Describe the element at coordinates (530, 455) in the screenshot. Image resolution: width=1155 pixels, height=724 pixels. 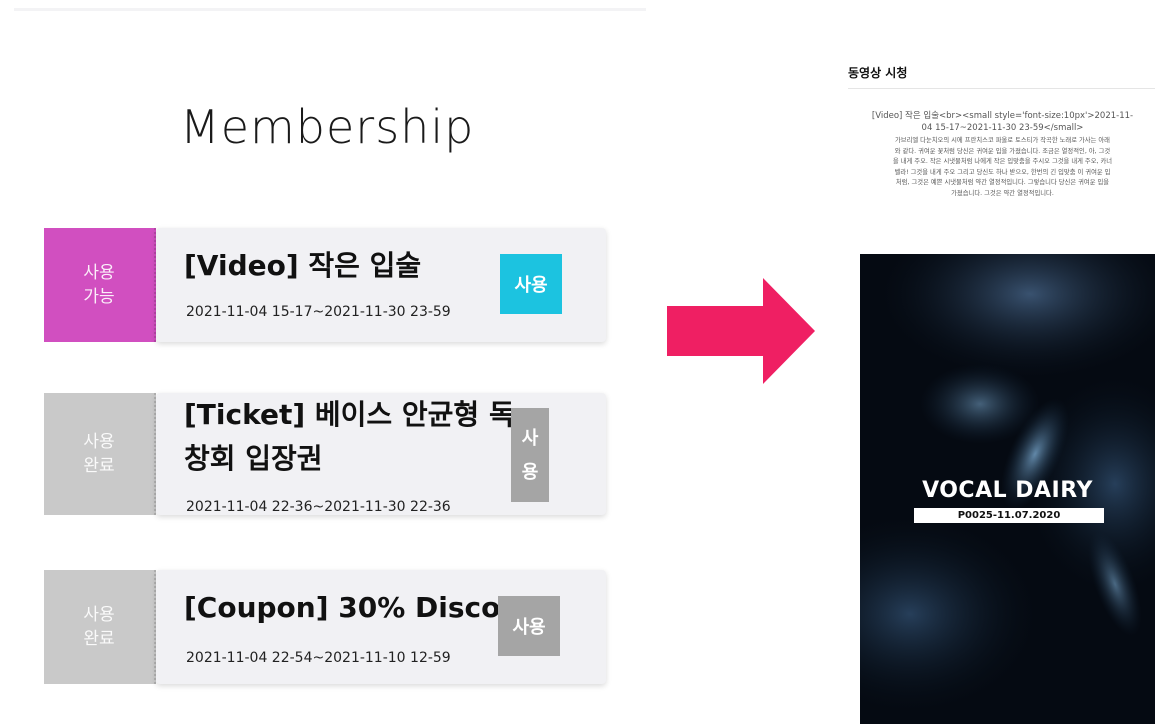
I see `use-button: 사 용` at that location.